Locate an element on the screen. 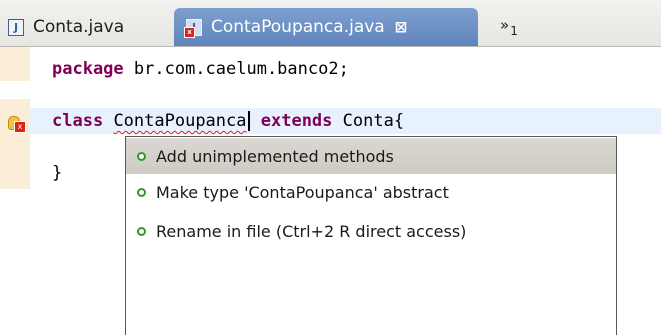 The height and width of the screenshot is (335, 661). java-file-icon: J is located at coordinates (16, 27).